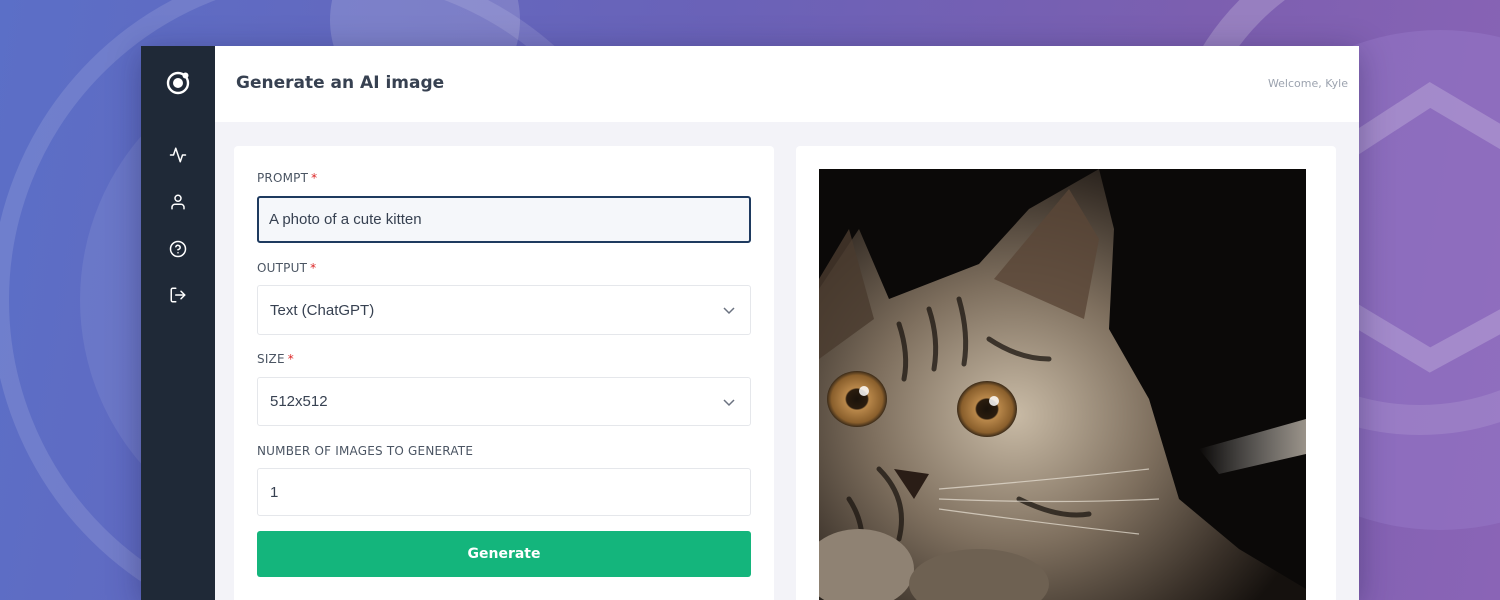  I want to click on count-label: NUMBER OF IMAGES TO GENERATE, so click(365, 451).